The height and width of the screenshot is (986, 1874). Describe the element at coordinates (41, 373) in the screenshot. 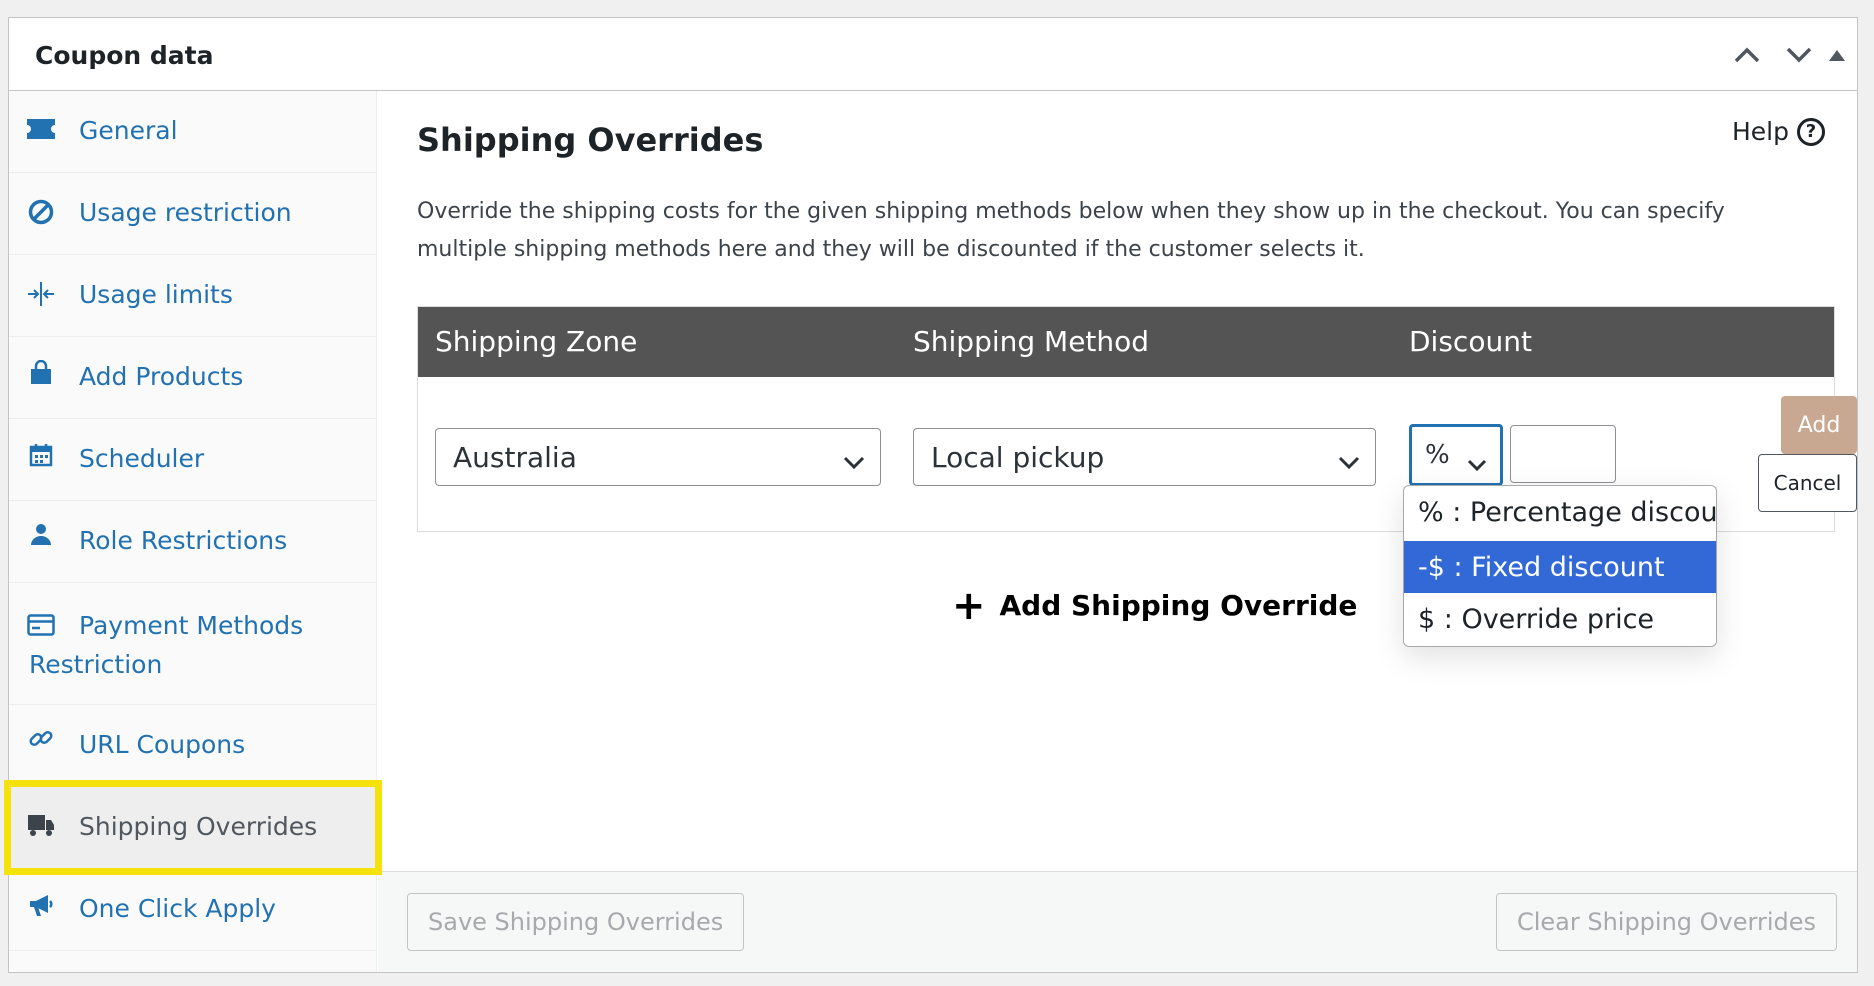

I see `shopping-bag-icon` at that location.